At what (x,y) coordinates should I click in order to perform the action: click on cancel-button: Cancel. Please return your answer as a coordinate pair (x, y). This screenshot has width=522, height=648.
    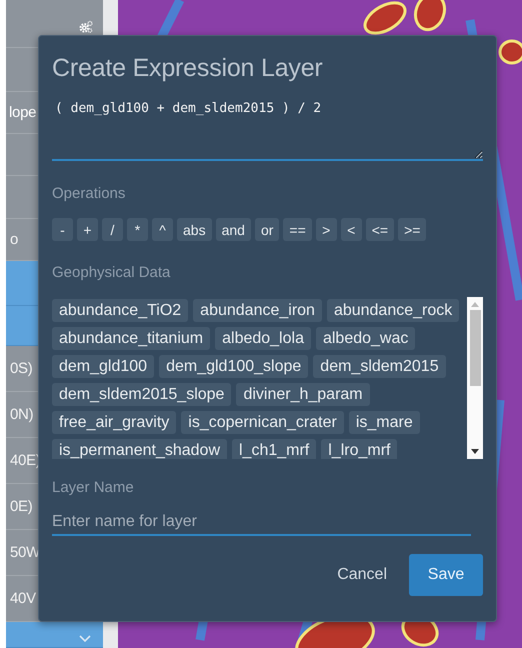
    Looking at the image, I should click on (362, 575).